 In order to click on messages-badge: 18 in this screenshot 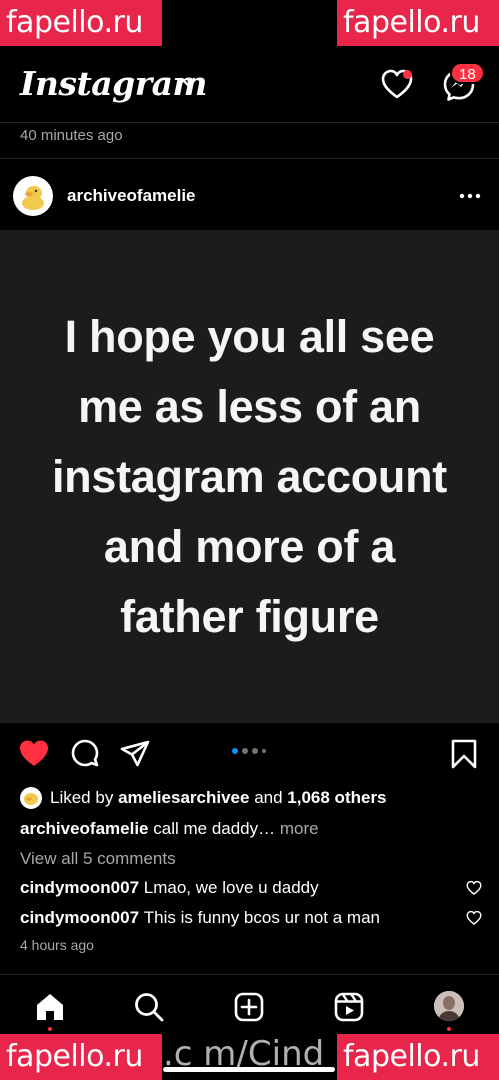, I will do `click(467, 73)`.